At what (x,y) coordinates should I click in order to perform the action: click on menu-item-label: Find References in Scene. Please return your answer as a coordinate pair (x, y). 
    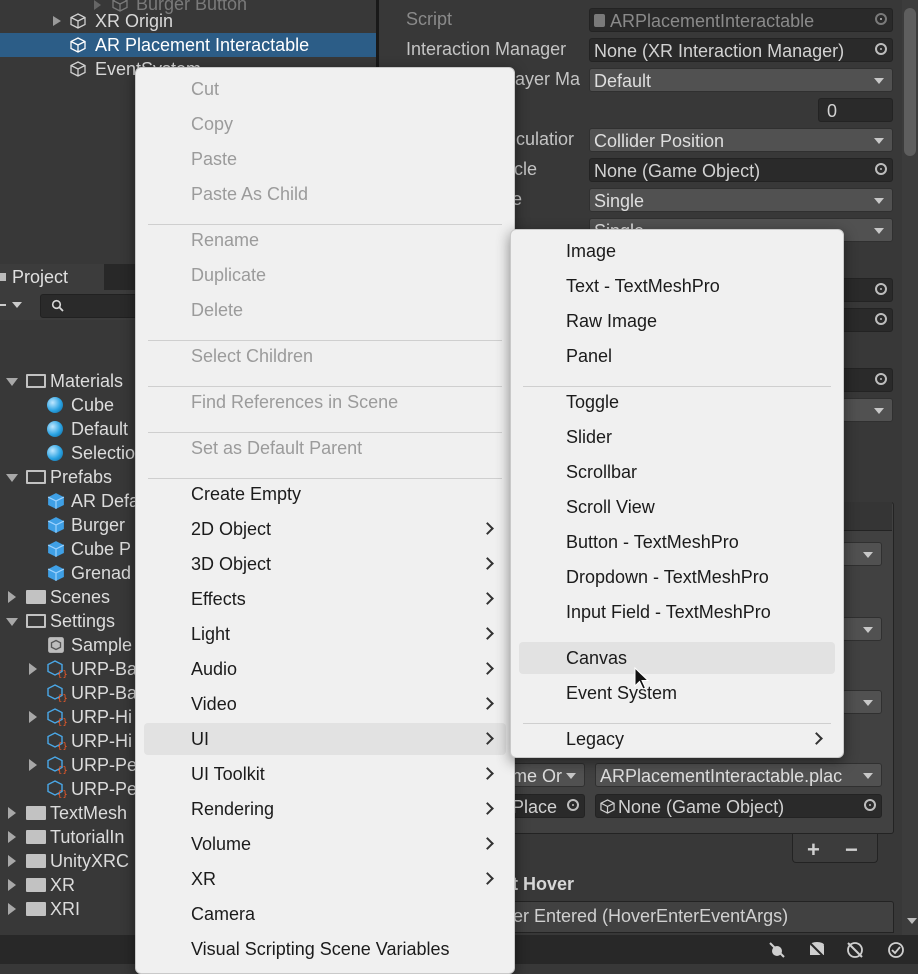
    Looking at the image, I should click on (295, 402).